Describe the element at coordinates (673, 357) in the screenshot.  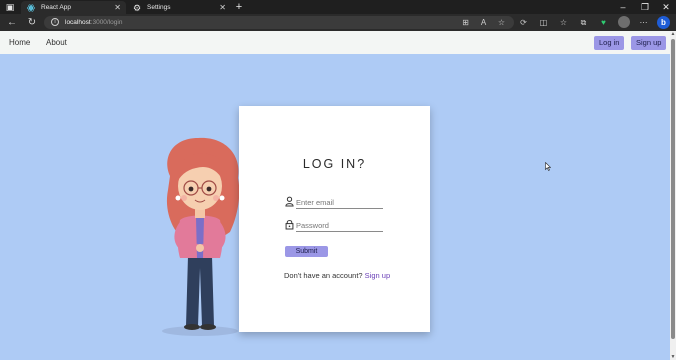
I see `scroll-down-icon: ▼` at that location.